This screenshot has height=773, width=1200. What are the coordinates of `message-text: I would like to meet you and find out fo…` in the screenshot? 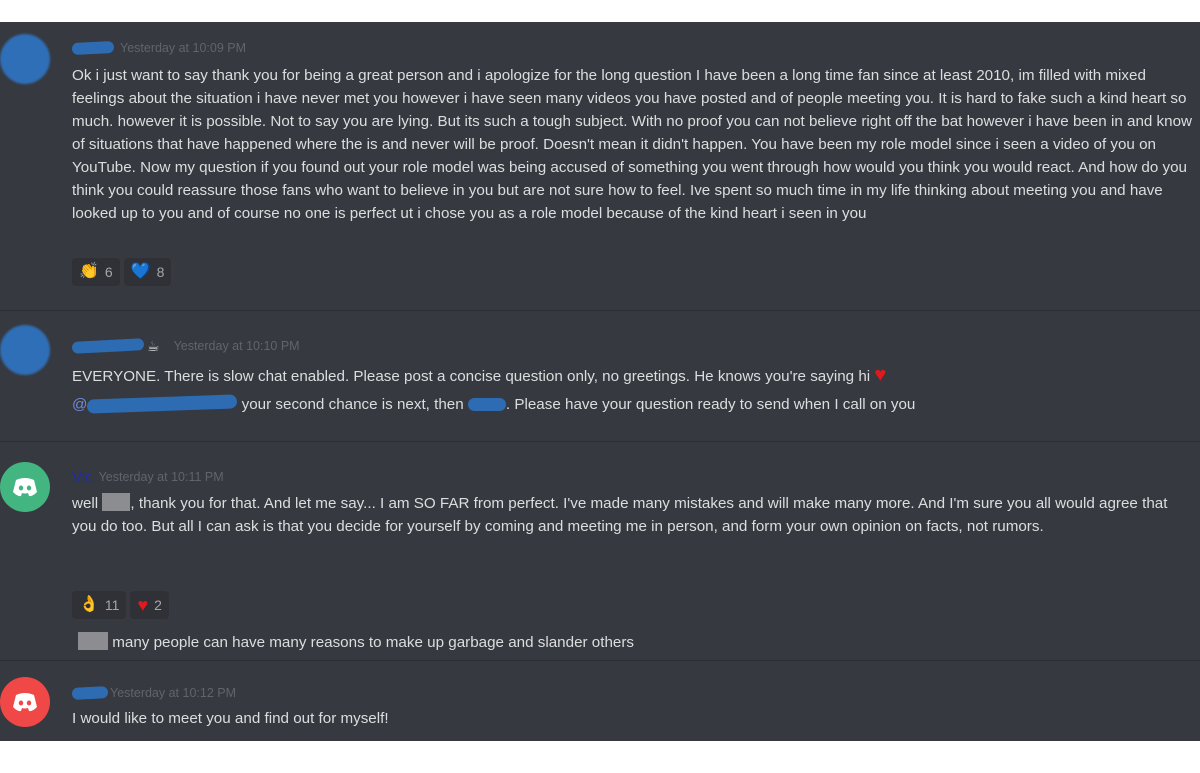 It's located at (230, 718).